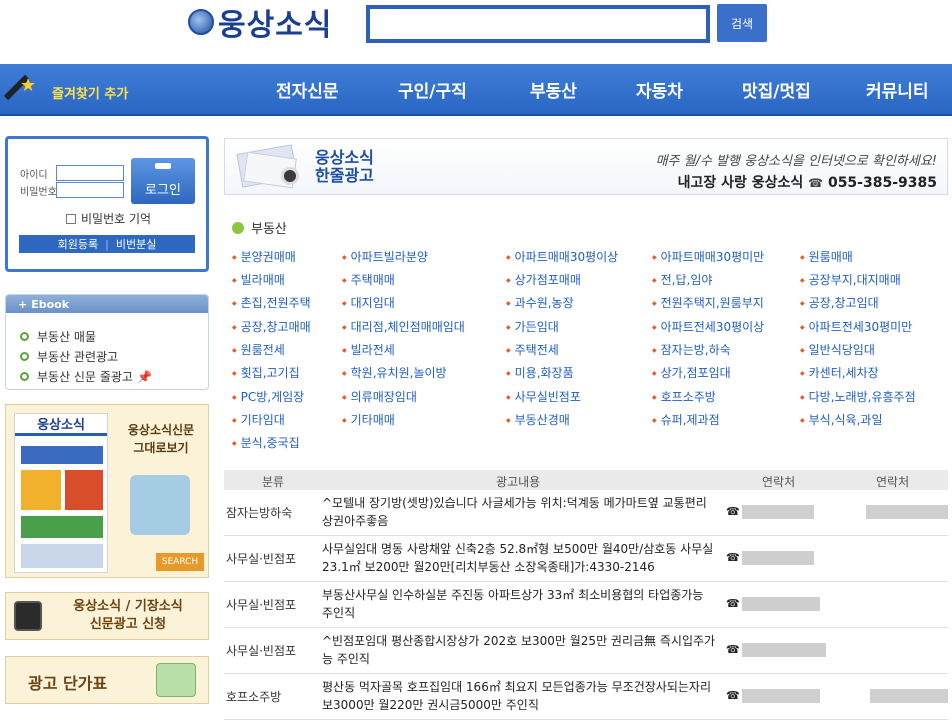  I want to click on password-input, so click(90, 190).